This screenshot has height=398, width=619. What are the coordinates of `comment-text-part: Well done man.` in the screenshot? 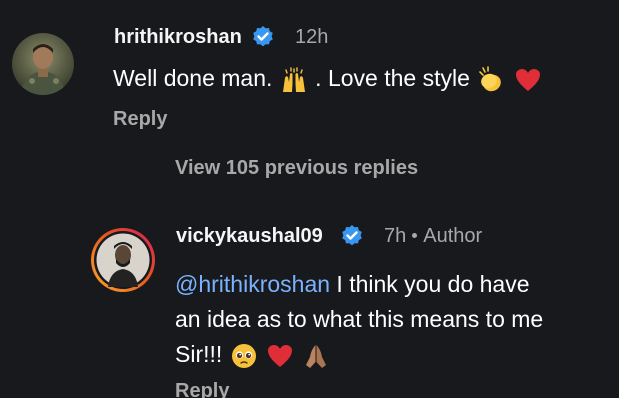 It's located at (193, 78).